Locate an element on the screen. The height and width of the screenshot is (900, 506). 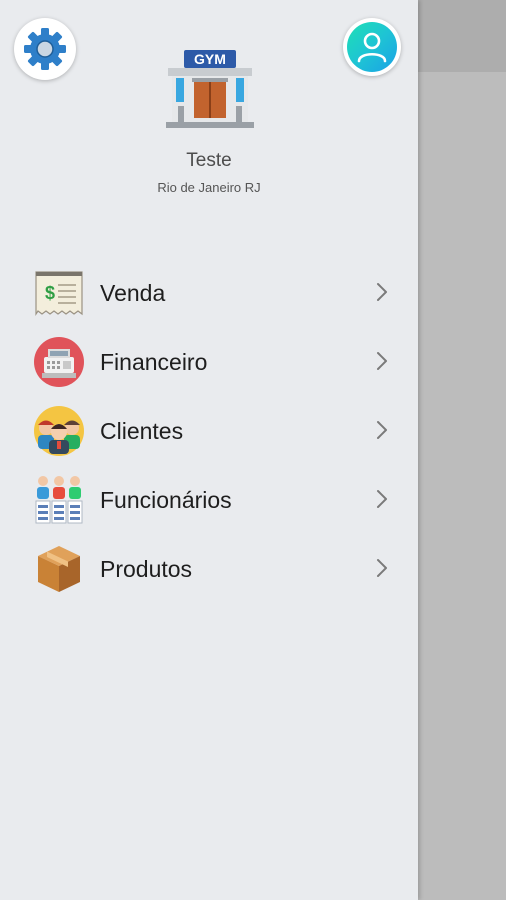
gear-icon is located at coordinates (45, 49).